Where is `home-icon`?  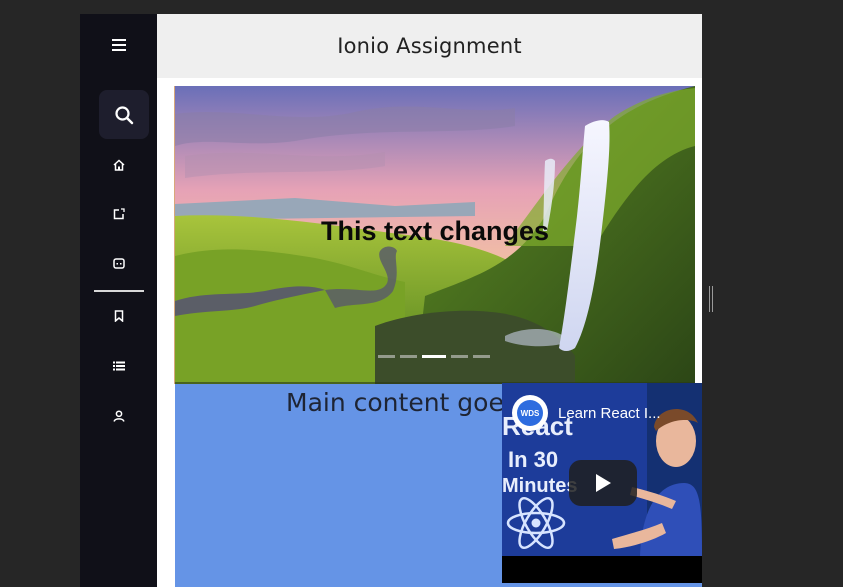 home-icon is located at coordinates (119, 165).